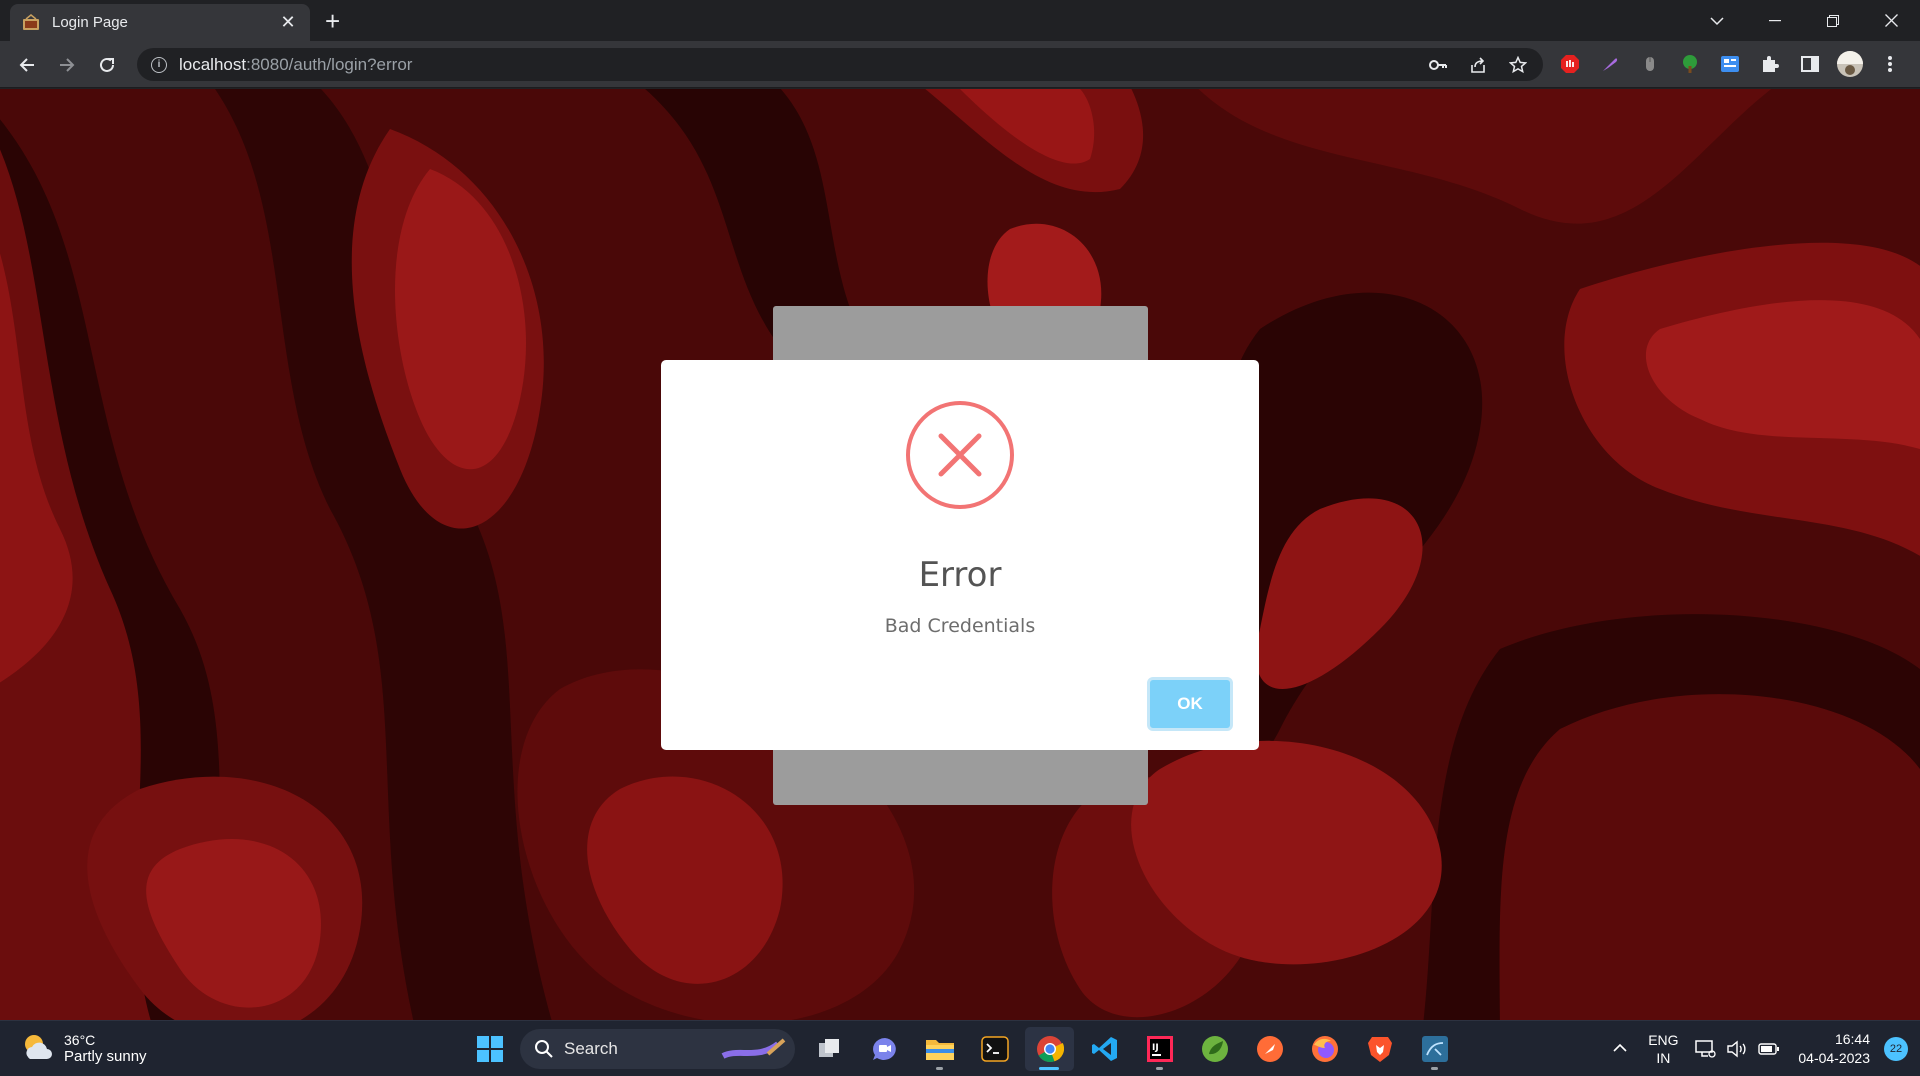 The height and width of the screenshot is (1076, 1920). What do you see at coordinates (1891, 20) in the screenshot?
I see `close-window-icon` at bounding box center [1891, 20].